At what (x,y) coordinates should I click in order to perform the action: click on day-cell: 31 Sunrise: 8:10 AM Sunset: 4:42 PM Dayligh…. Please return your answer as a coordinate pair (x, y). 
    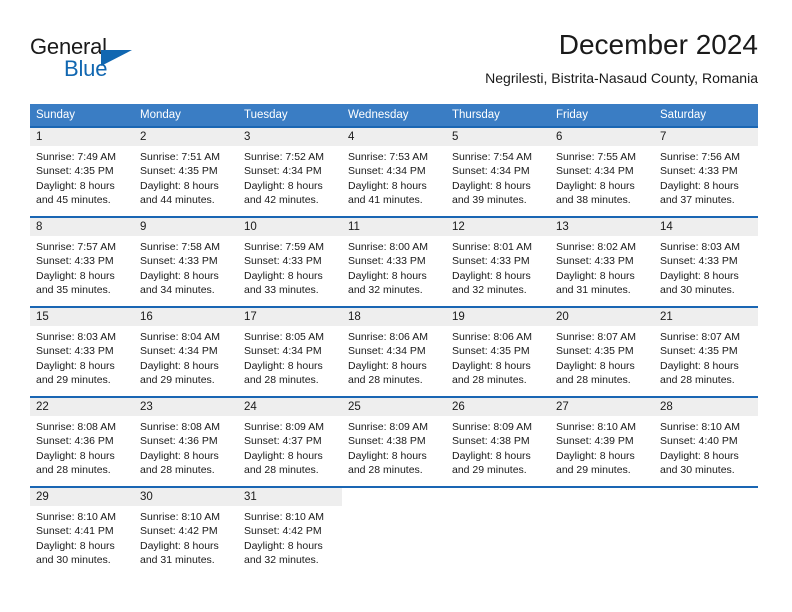
    Looking at the image, I should click on (290, 532).